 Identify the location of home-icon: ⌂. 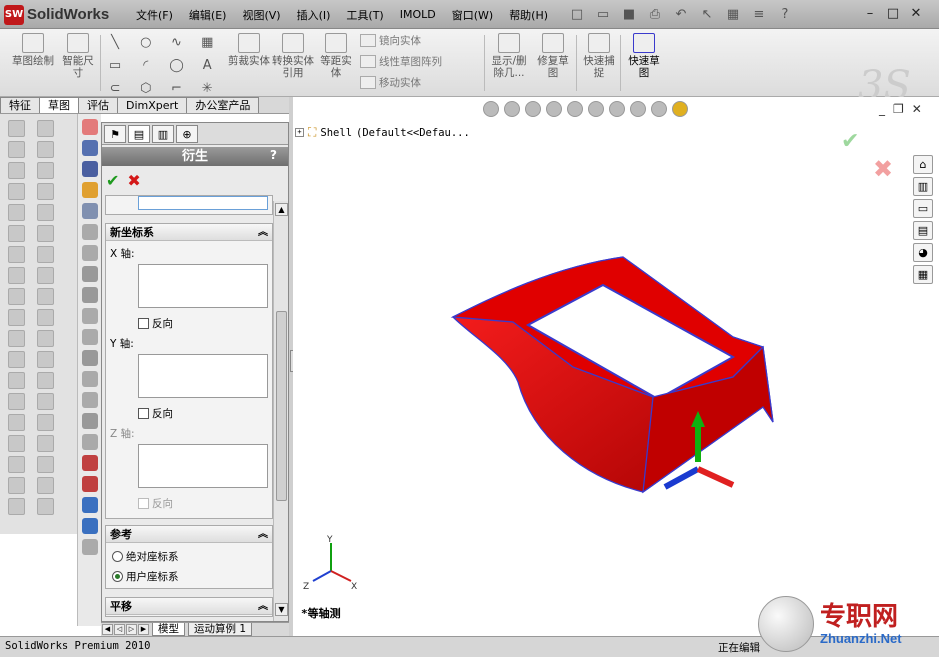
(923, 164).